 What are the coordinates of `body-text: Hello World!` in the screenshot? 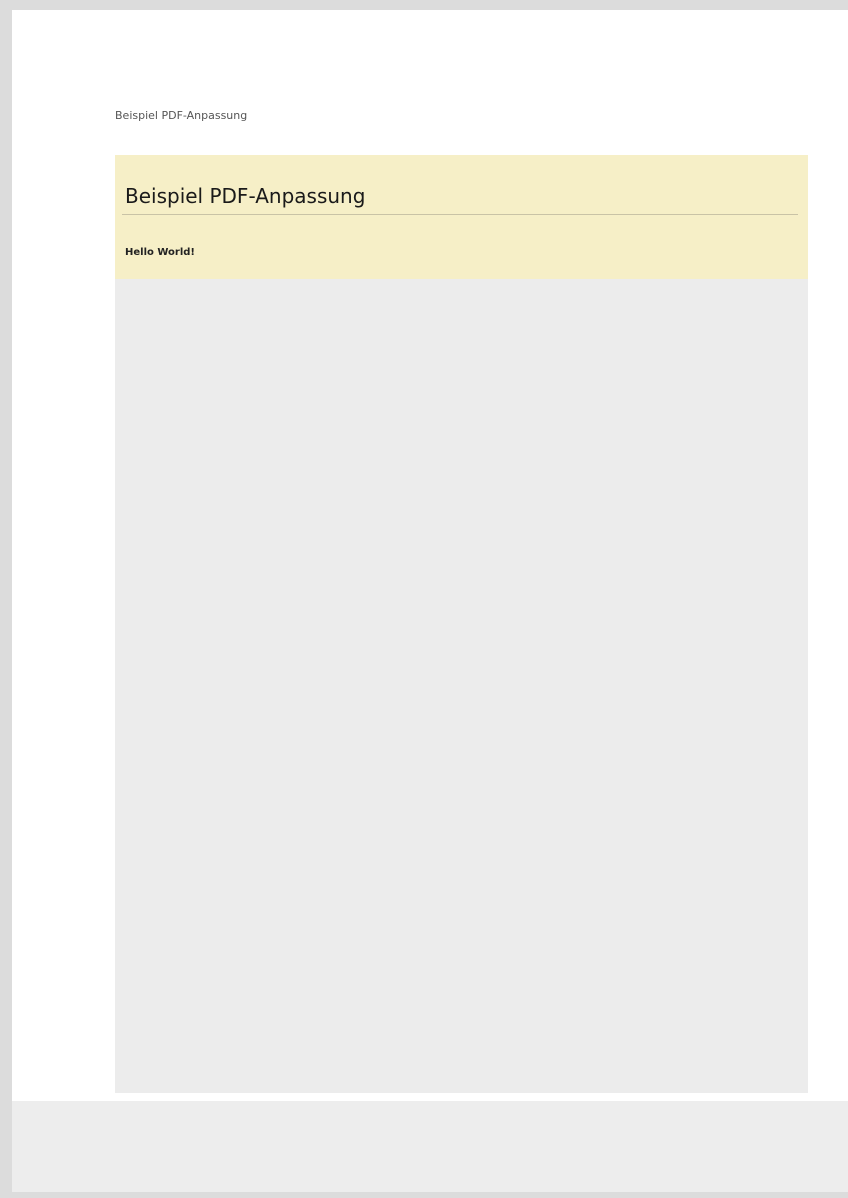 It's located at (160, 252).